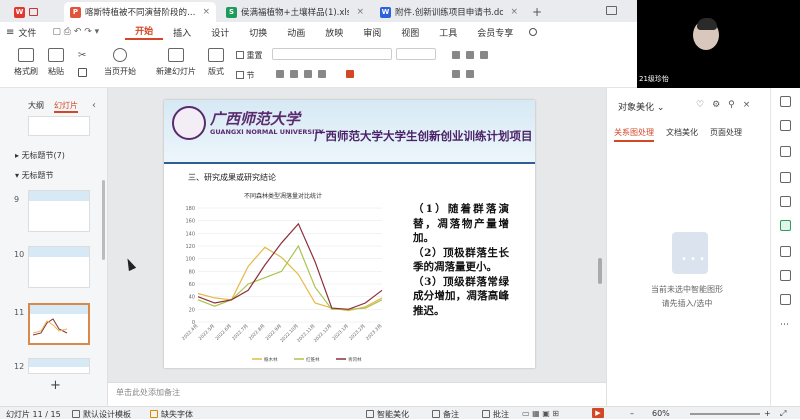  I want to click on layers-icon, so click(785, 299).